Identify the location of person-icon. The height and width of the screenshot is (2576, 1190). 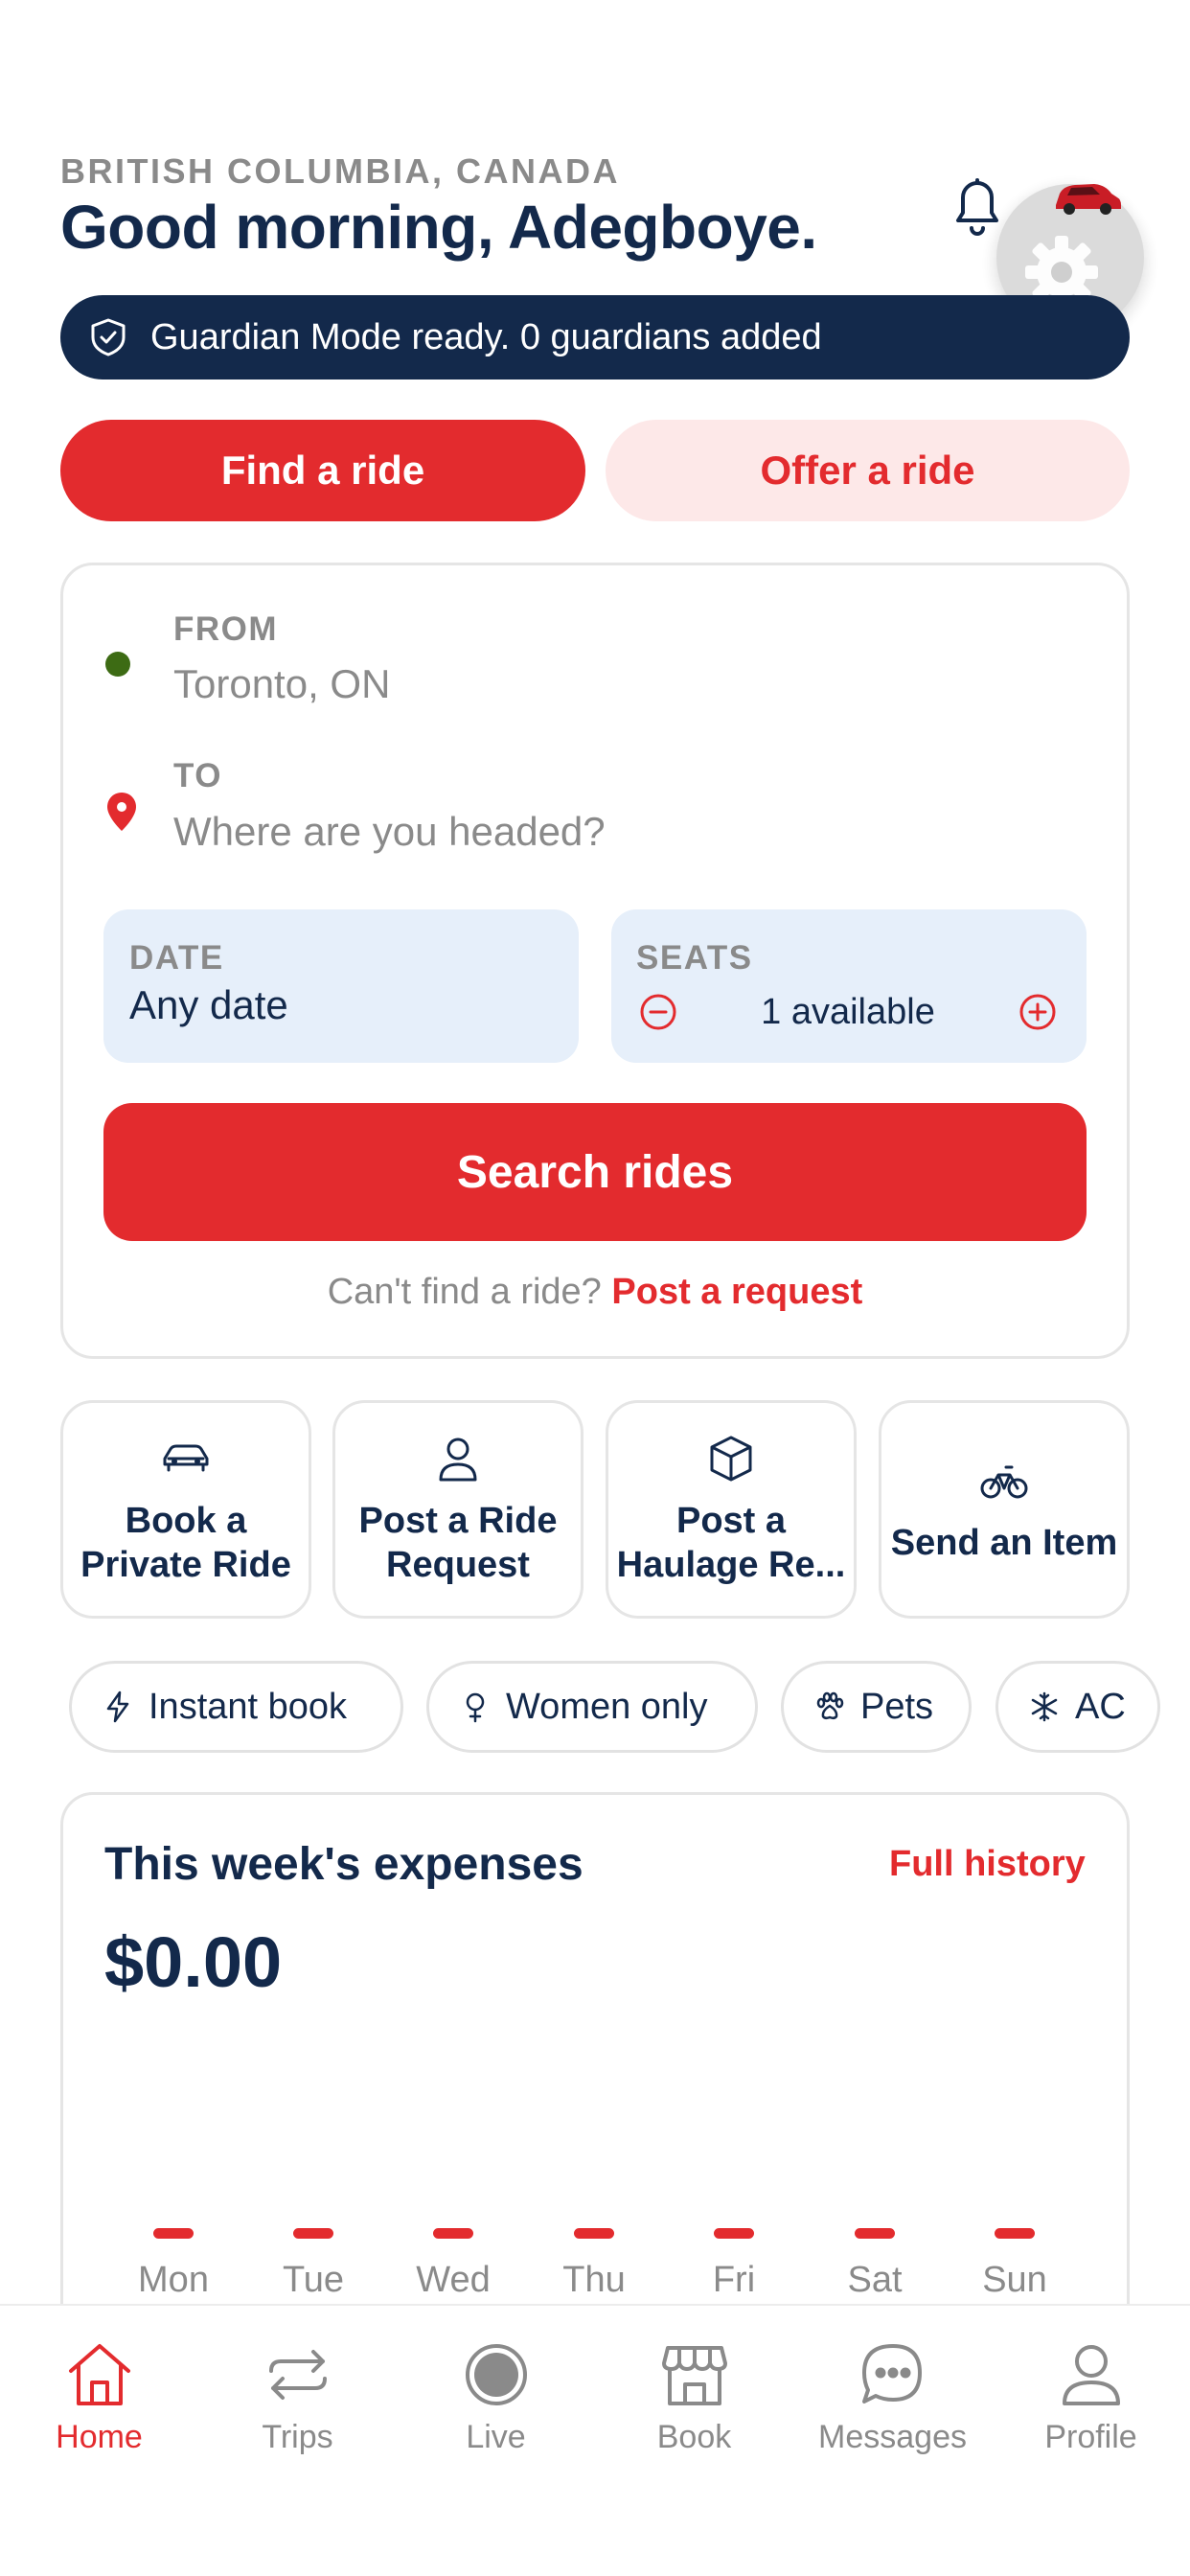
(458, 1460).